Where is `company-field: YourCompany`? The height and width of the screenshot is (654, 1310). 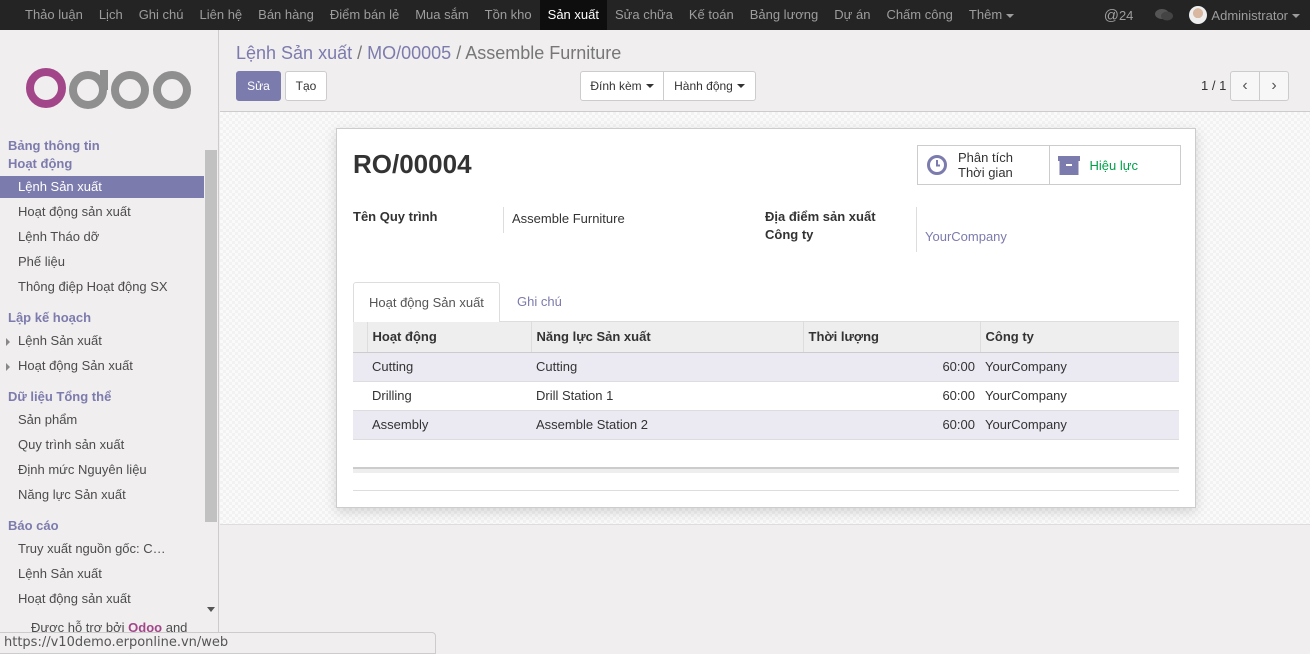 company-field: YourCompany is located at coordinates (966, 236).